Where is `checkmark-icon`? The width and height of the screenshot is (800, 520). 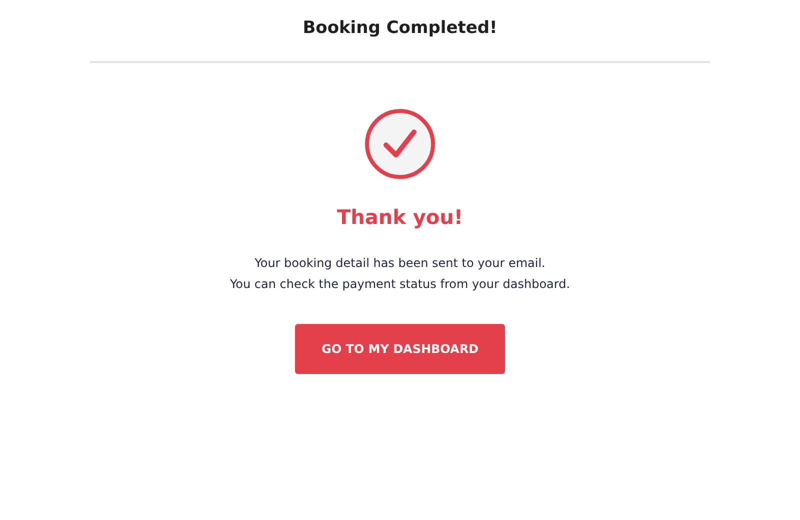
checkmark-icon is located at coordinates (400, 144).